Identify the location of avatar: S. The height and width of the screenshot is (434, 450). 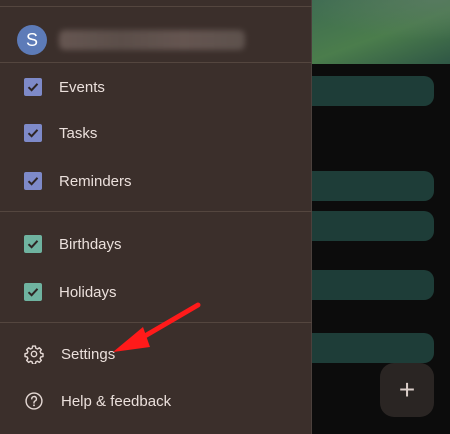
(32, 40).